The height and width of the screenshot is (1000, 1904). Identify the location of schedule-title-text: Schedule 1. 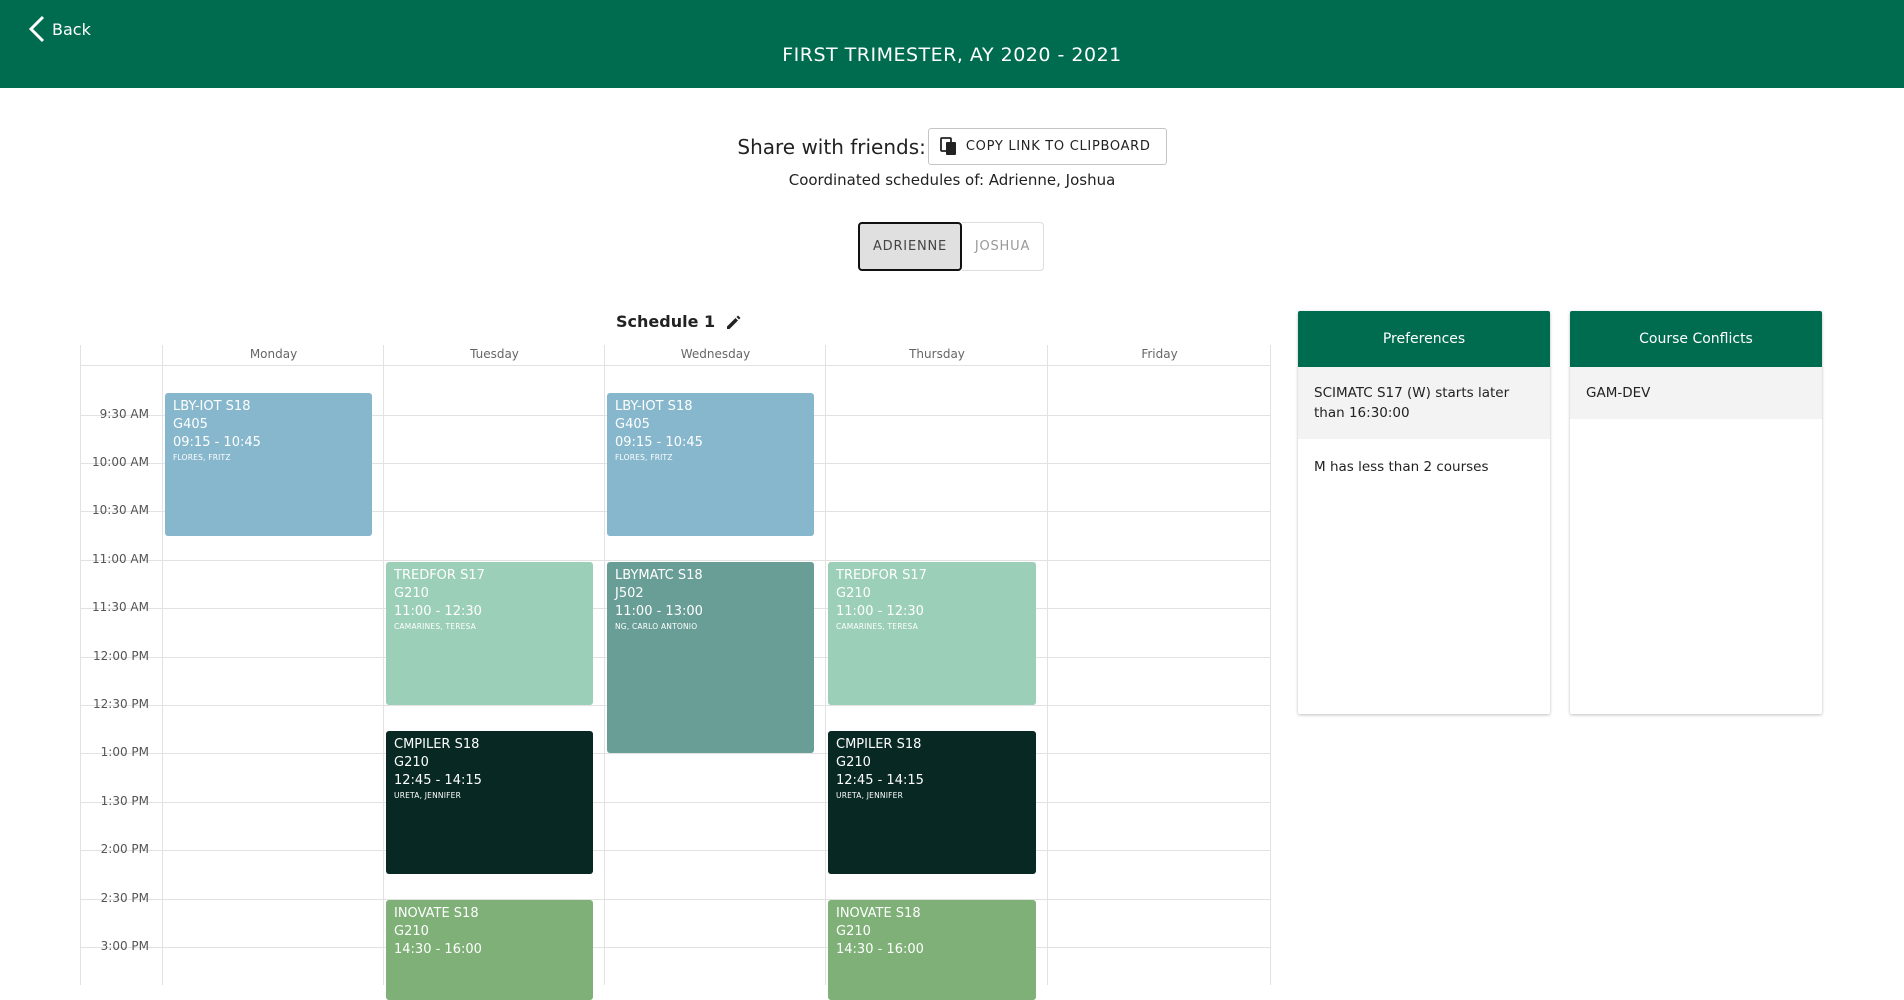
(666, 321).